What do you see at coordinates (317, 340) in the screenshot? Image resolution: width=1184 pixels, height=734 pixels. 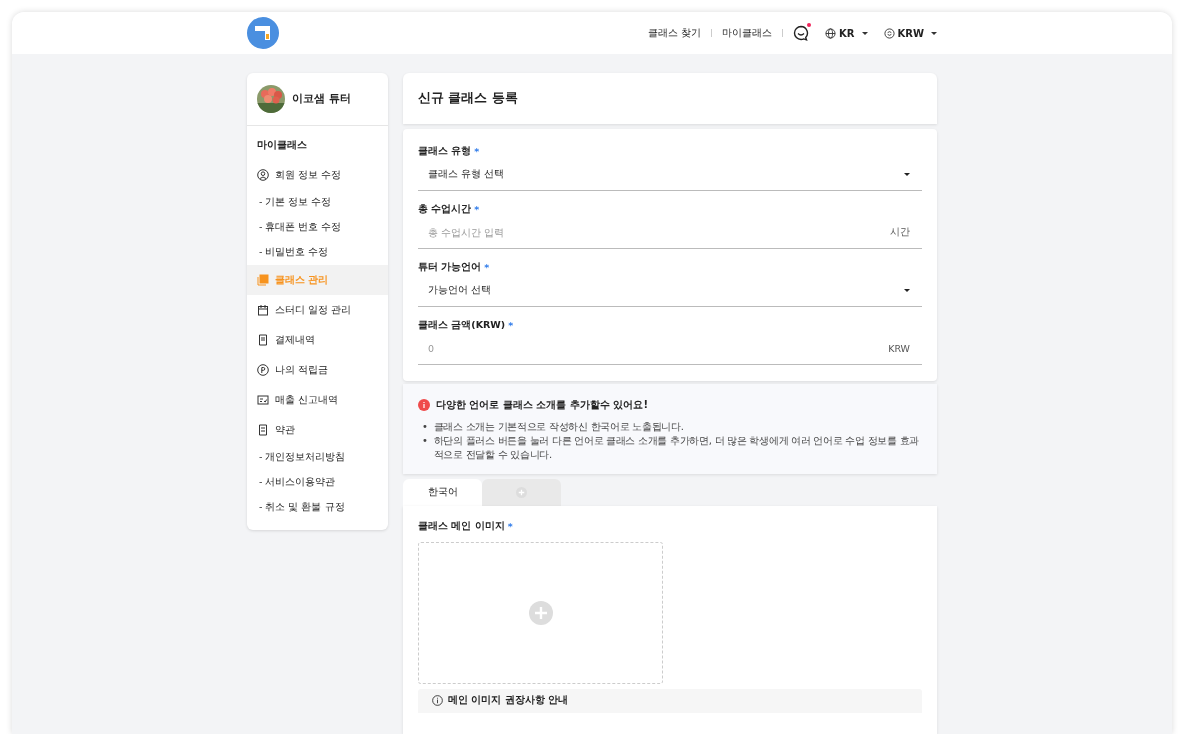 I see `menu-item: 결제내역` at bounding box center [317, 340].